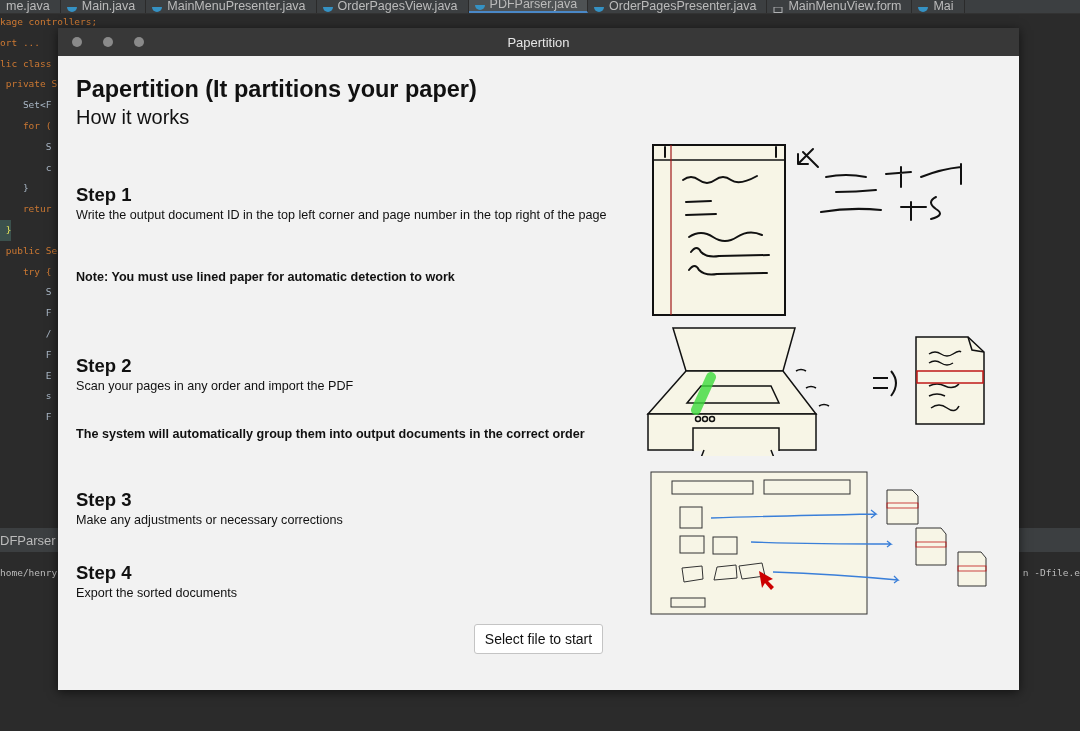 Image resolution: width=1080 pixels, height=731 pixels. Describe the element at coordinates (104, 572) in the screenshot. I see `step-title: Step 4` at that location.